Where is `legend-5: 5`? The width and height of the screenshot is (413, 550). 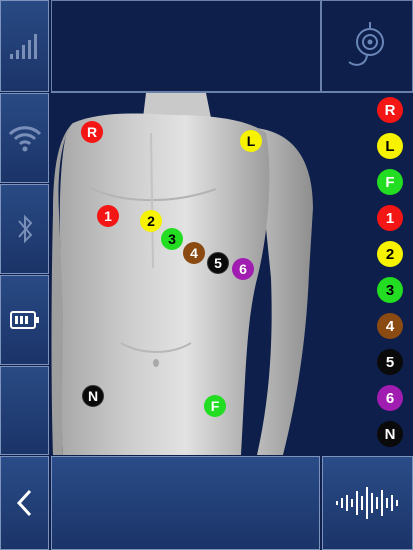 legend-5: 5 is located at coordinates (390, 362).